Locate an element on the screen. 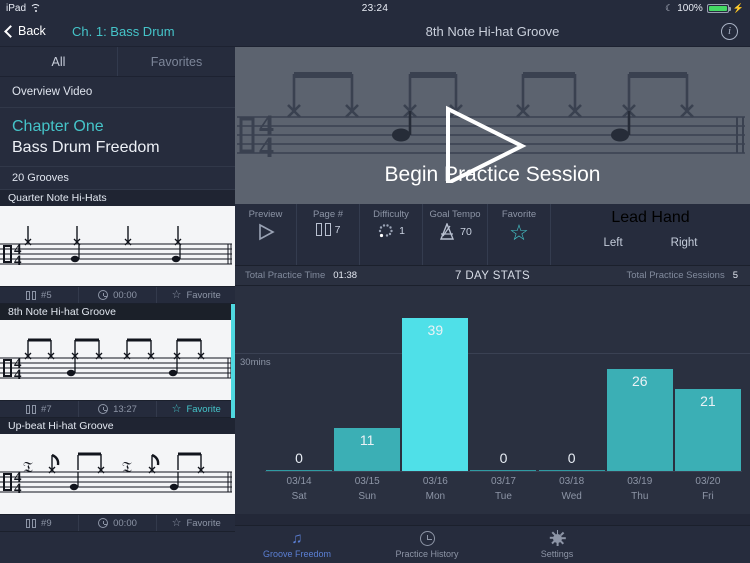 The height and width of the screenshot is (563, 750). difficulty-label: Difficulty is located at coordinates (391, 214).